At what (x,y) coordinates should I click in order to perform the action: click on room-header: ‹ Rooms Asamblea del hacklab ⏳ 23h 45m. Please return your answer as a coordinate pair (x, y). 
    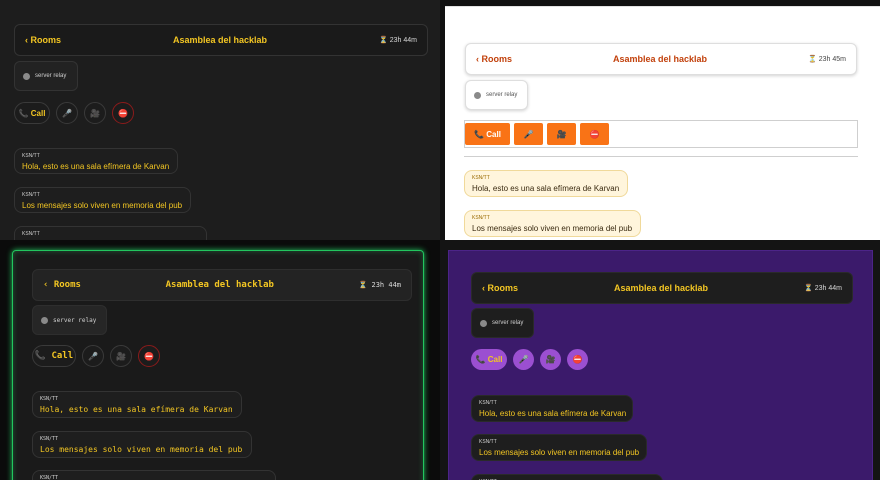
    Looking at the image, I should click on (661, 59).